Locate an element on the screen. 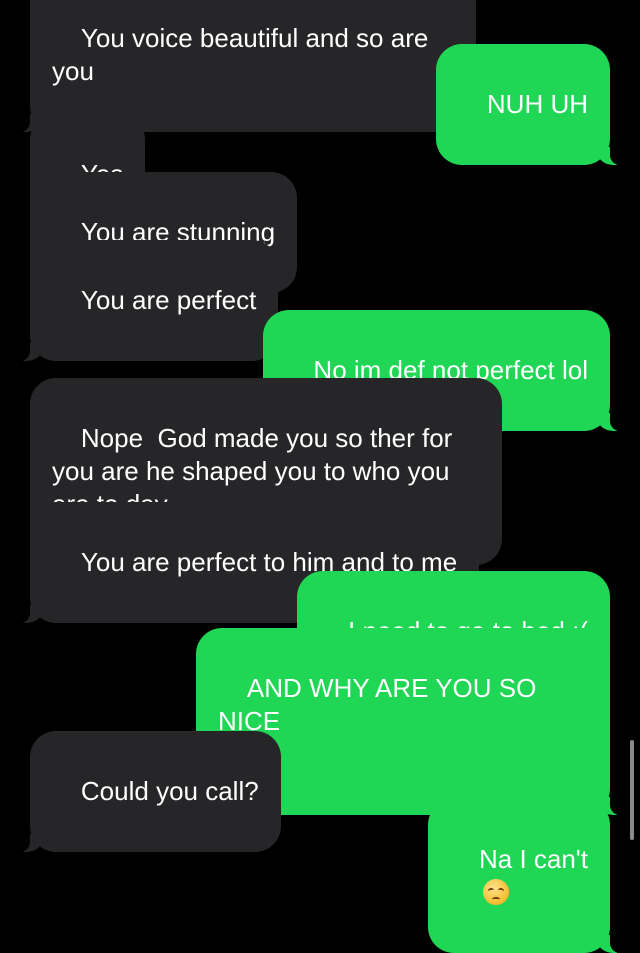 This screenshot has height=953, width=640. outgoing-message: NUH UH is located at coordinates (530, 104).